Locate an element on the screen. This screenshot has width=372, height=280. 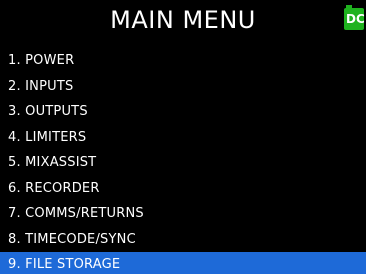
battery-dc-icon: DC is located at coordinates (354, 17).